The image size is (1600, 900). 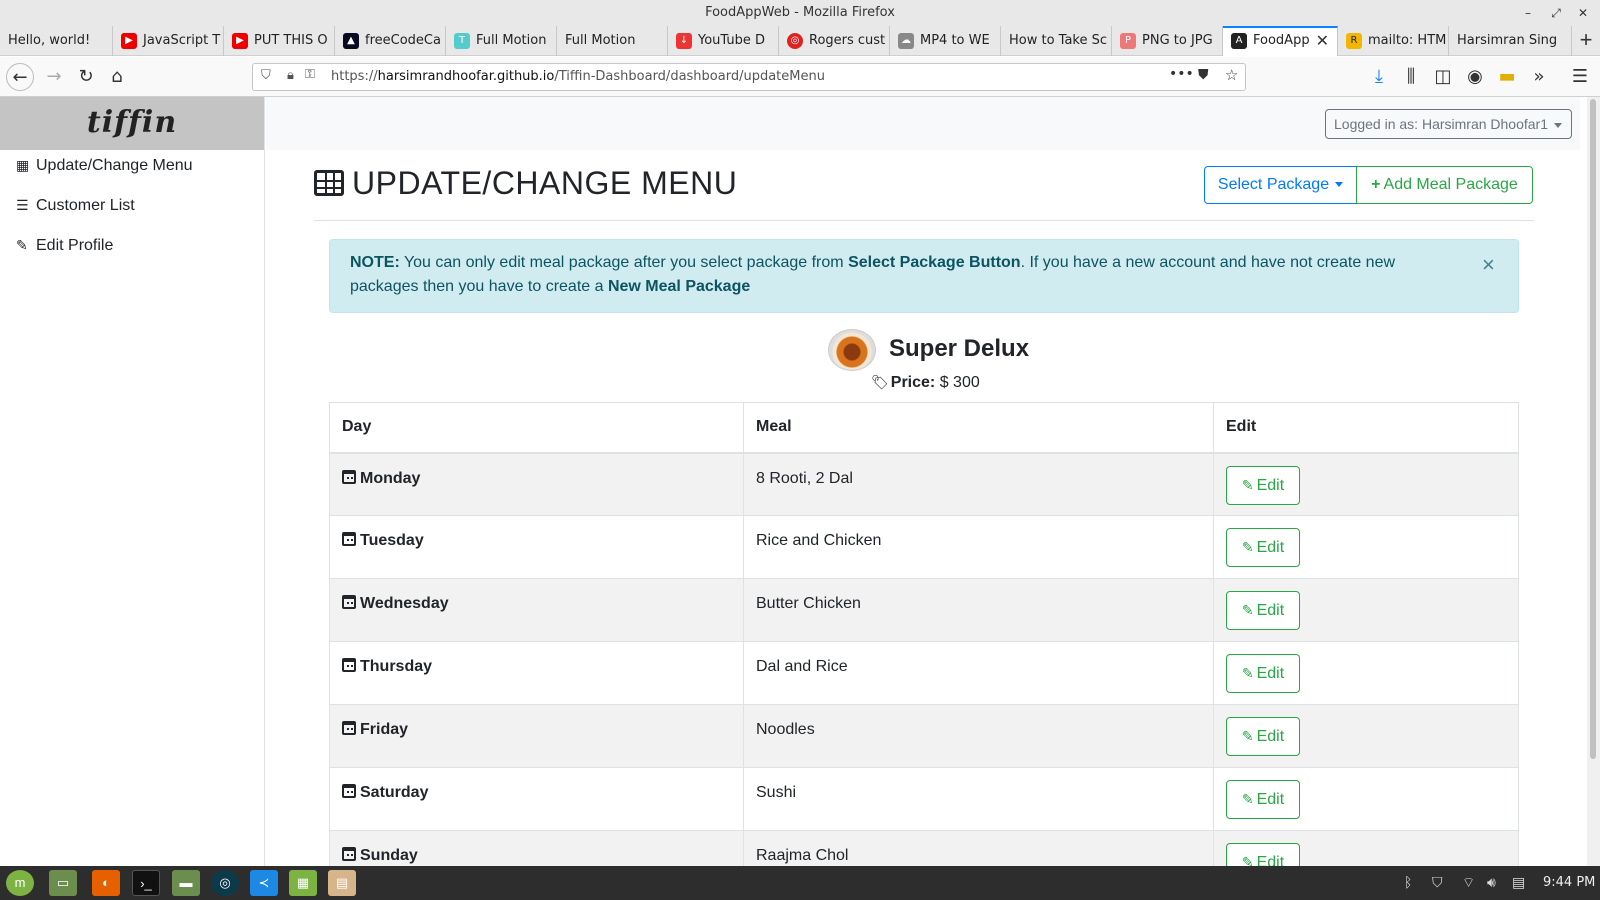 What do you see at coordinates (86, 77) in the screenshot?
I see `reload-icon: ↻` at bounding box center [86, 77].